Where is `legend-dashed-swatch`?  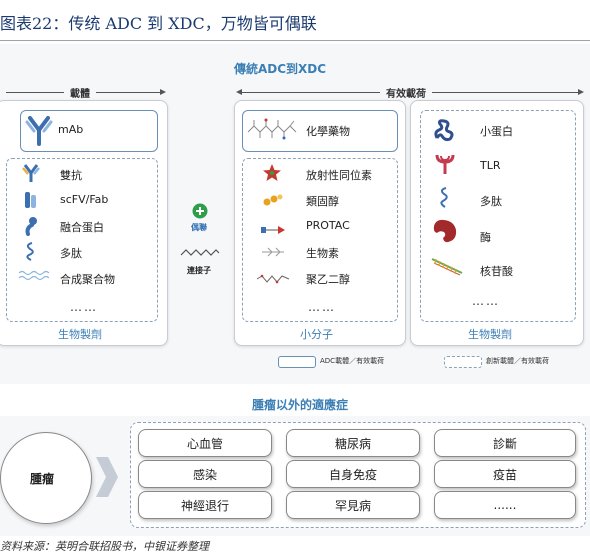
legend-dashed-swatch is located at coordinates (463, 362).